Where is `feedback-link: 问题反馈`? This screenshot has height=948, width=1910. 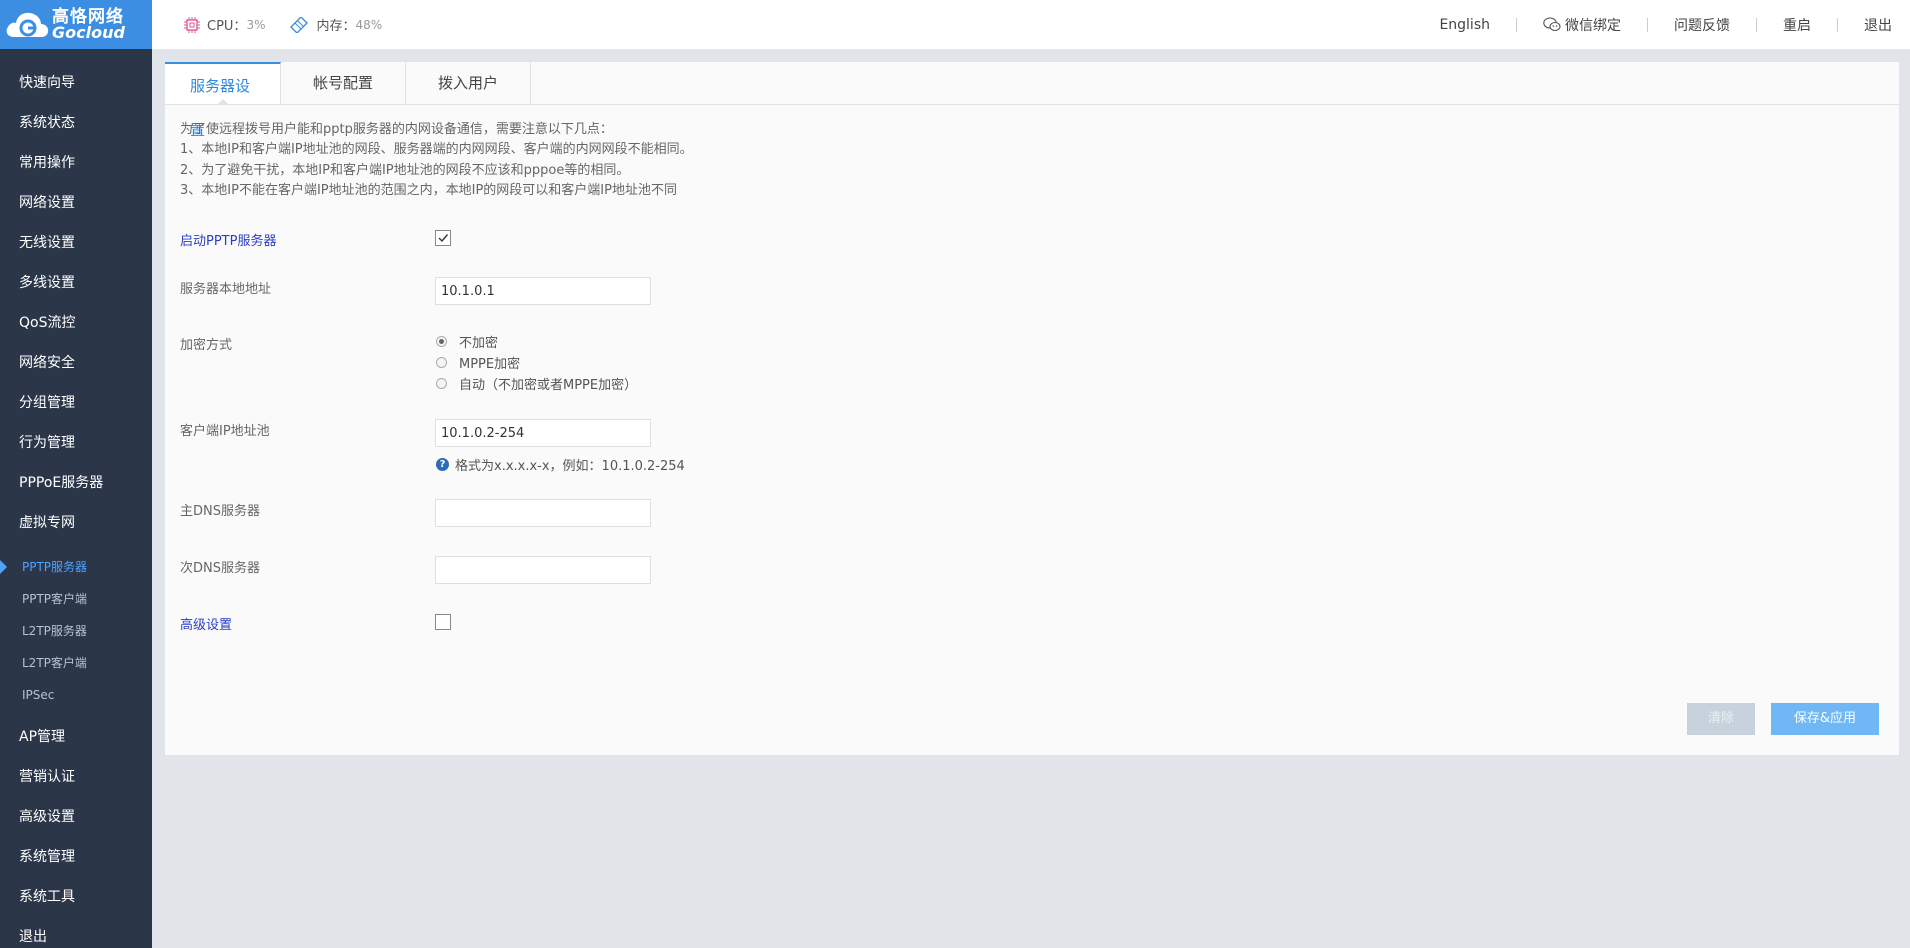 feedback-link: 问题反馈 is located at coordinates (1702, 25).